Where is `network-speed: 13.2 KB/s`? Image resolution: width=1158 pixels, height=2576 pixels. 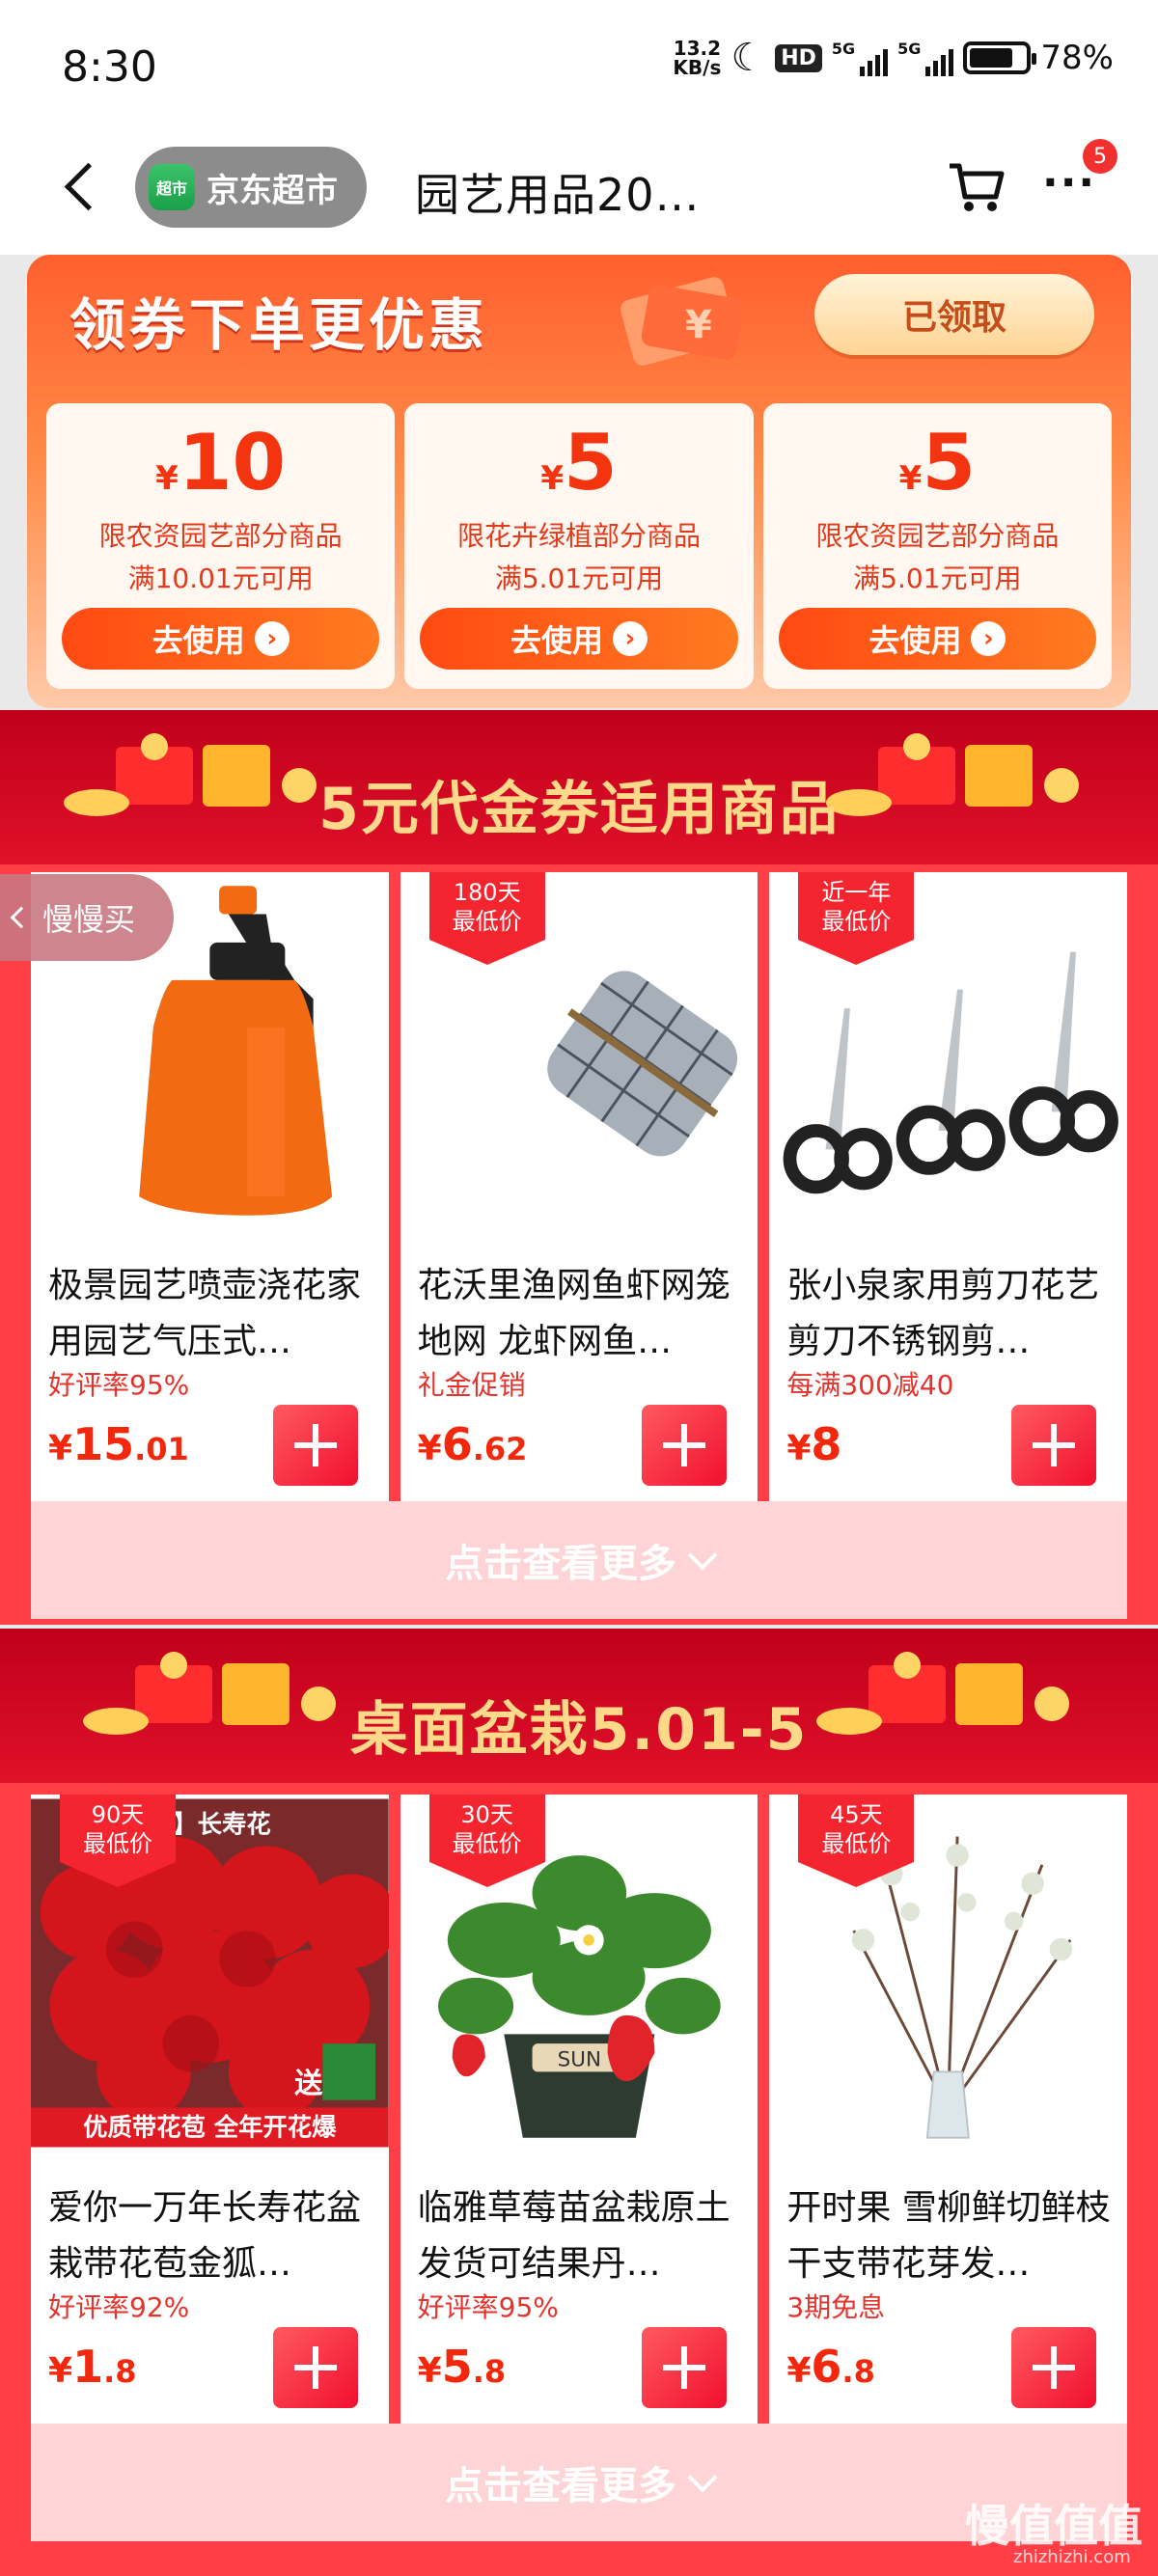
network-speed: 13.2 KB/s is located at coordinates (697, 58).